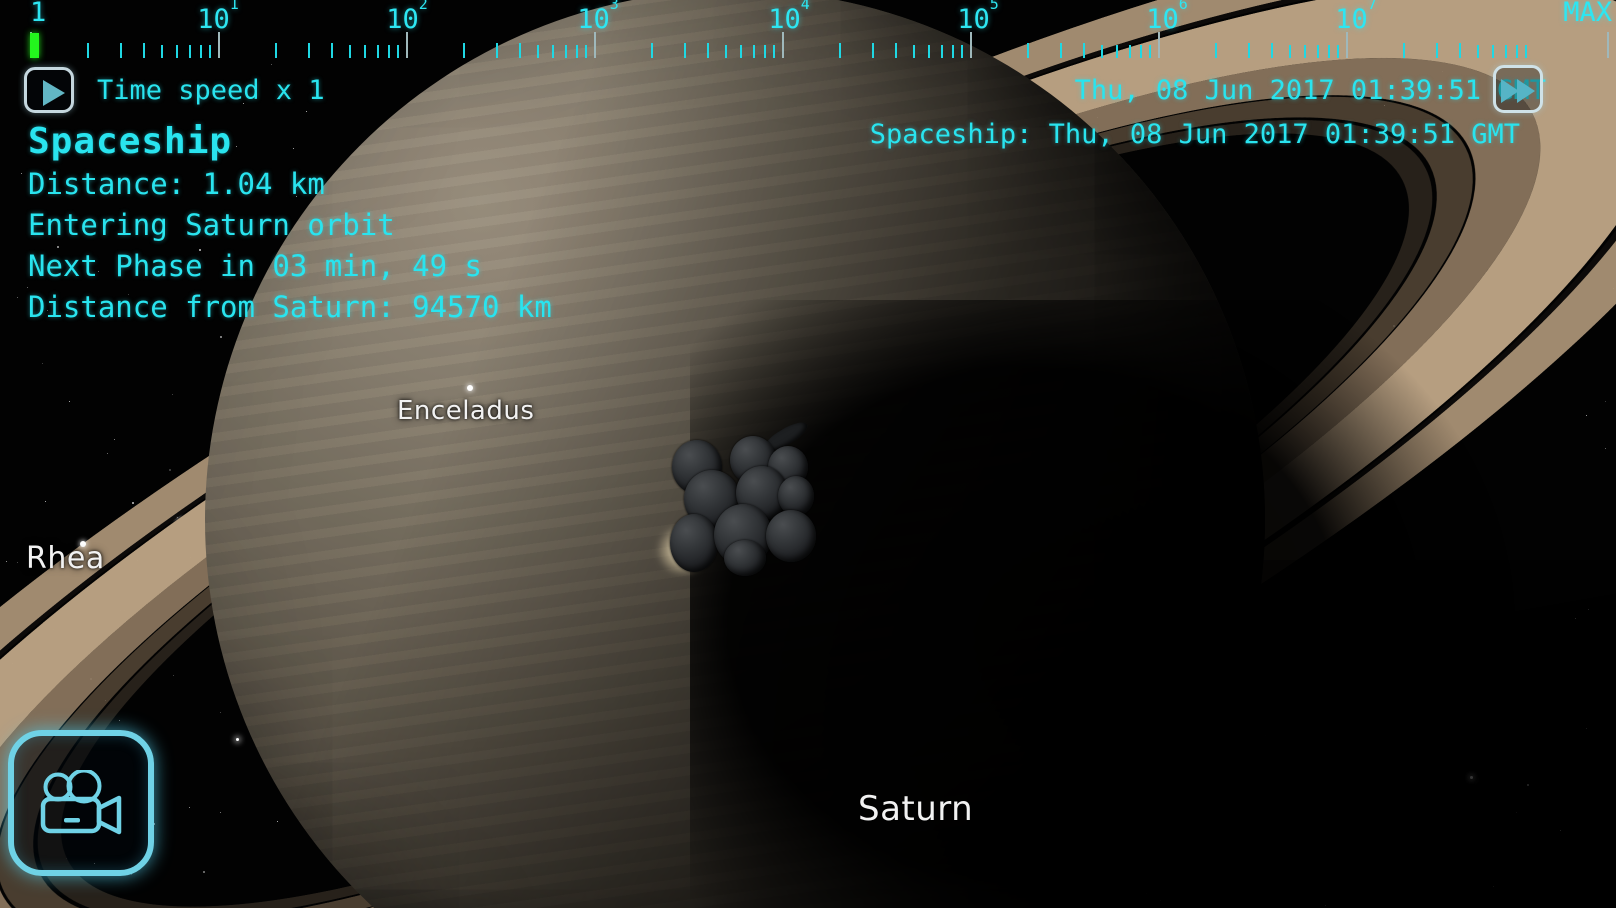 The width and height of the screenshot is (1616, 908). Describe the element at coordinates (465, 411) in the screenshot. I see `celestial-body-label: Enceladus` at that location.